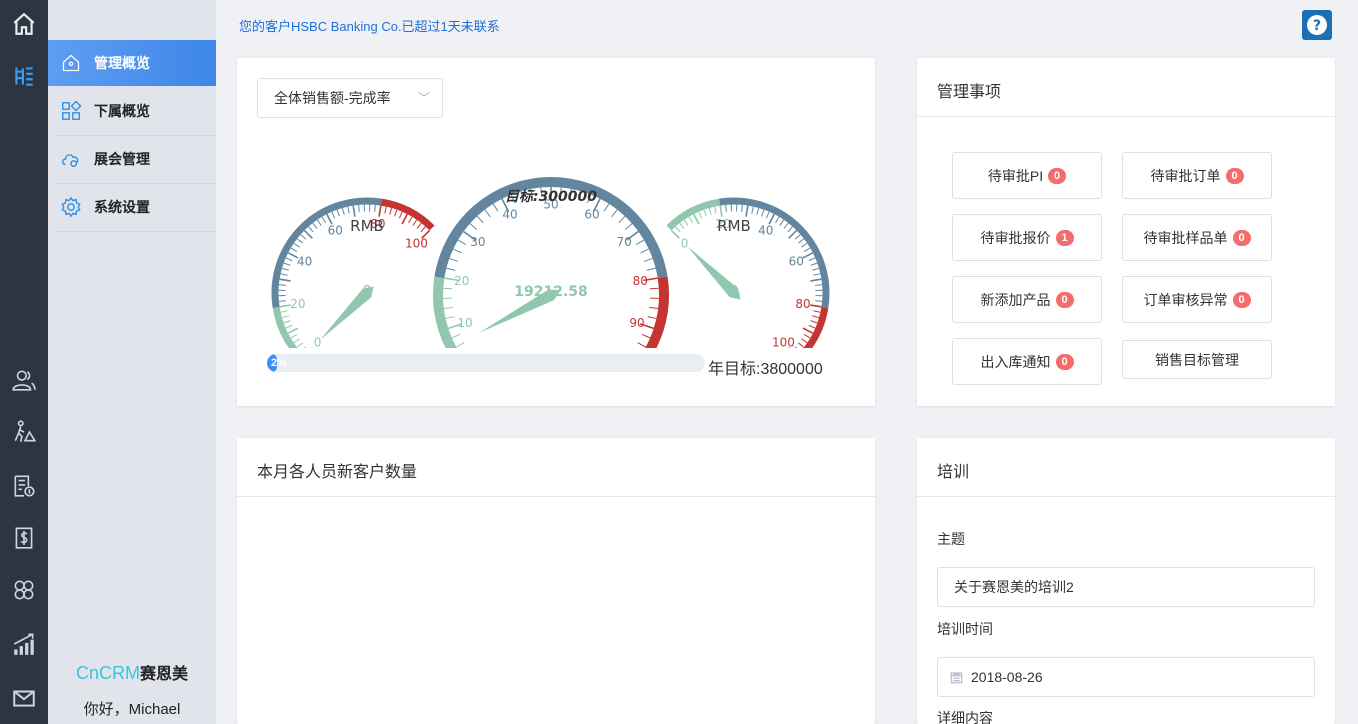 The width and height of the screenshot is (1358, 724). What do you see at coordinates (802, 304) in the screenshot?
I see `gauge-right-tick-label: 80` at bounding box center [802, 304].